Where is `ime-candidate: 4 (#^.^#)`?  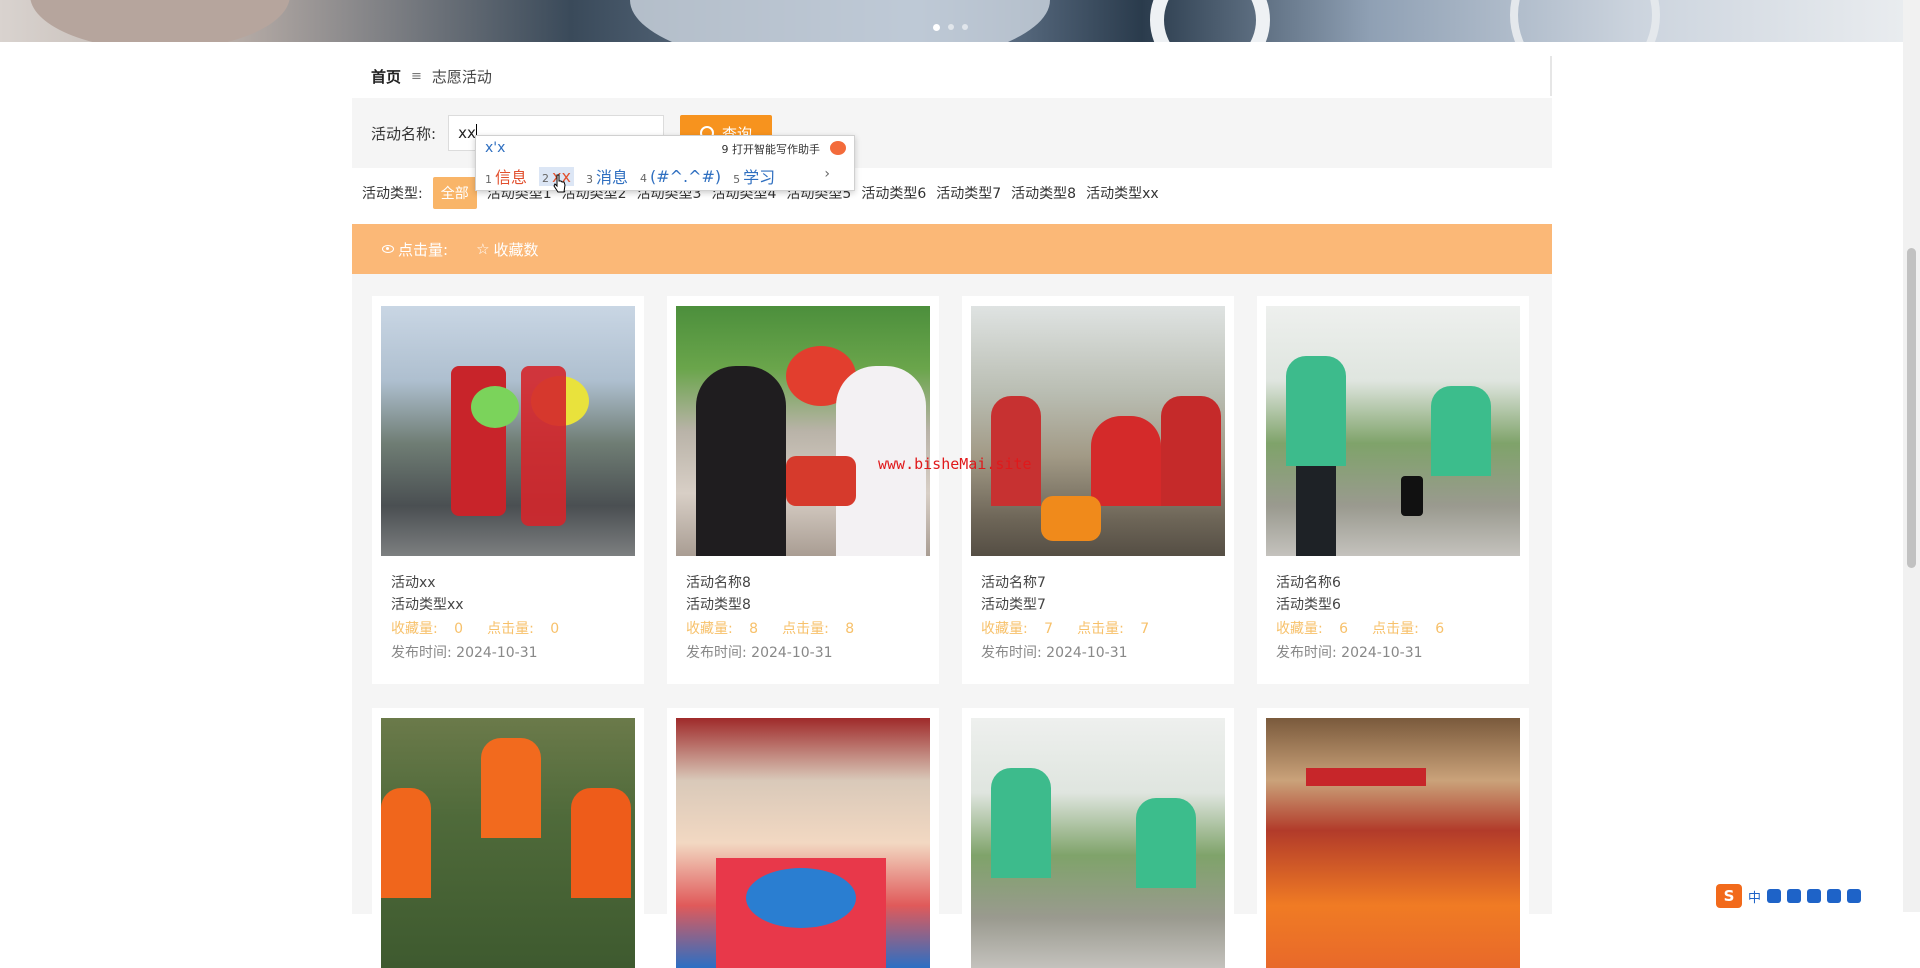
ime-candidate: 4 (#^.^#) is located at coordinates (680, 176).